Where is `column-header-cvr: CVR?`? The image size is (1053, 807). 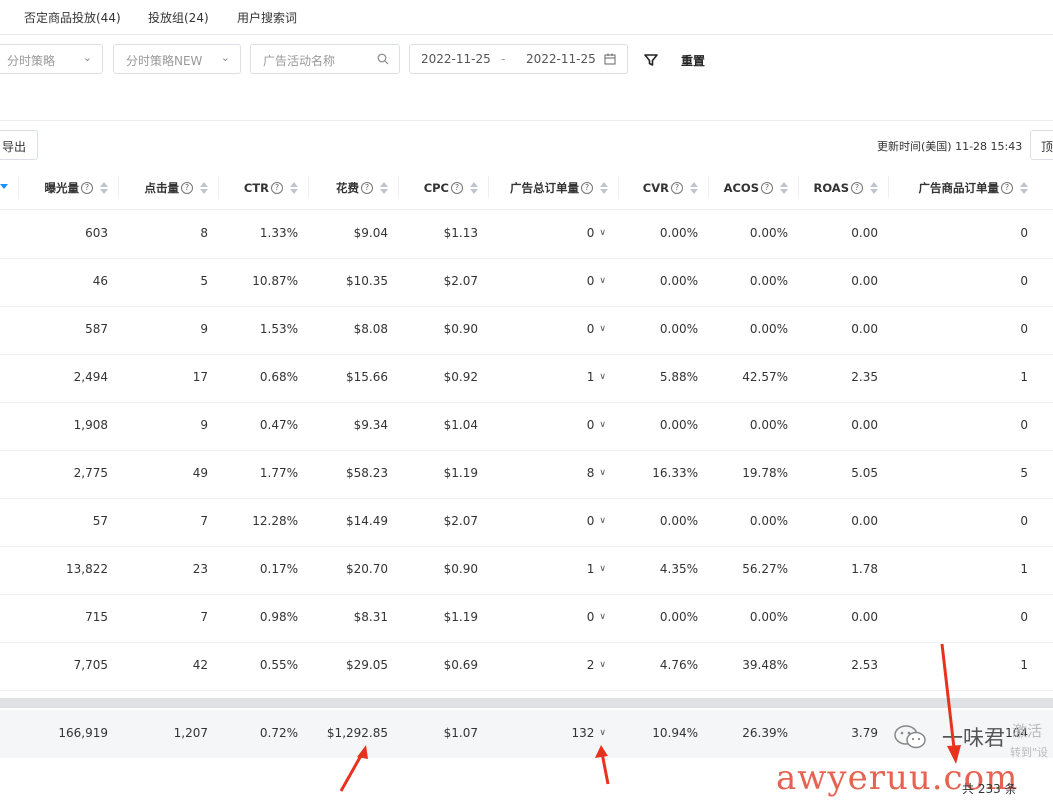
column-header-cvr: CVR? is located at coordinates (658, 188).